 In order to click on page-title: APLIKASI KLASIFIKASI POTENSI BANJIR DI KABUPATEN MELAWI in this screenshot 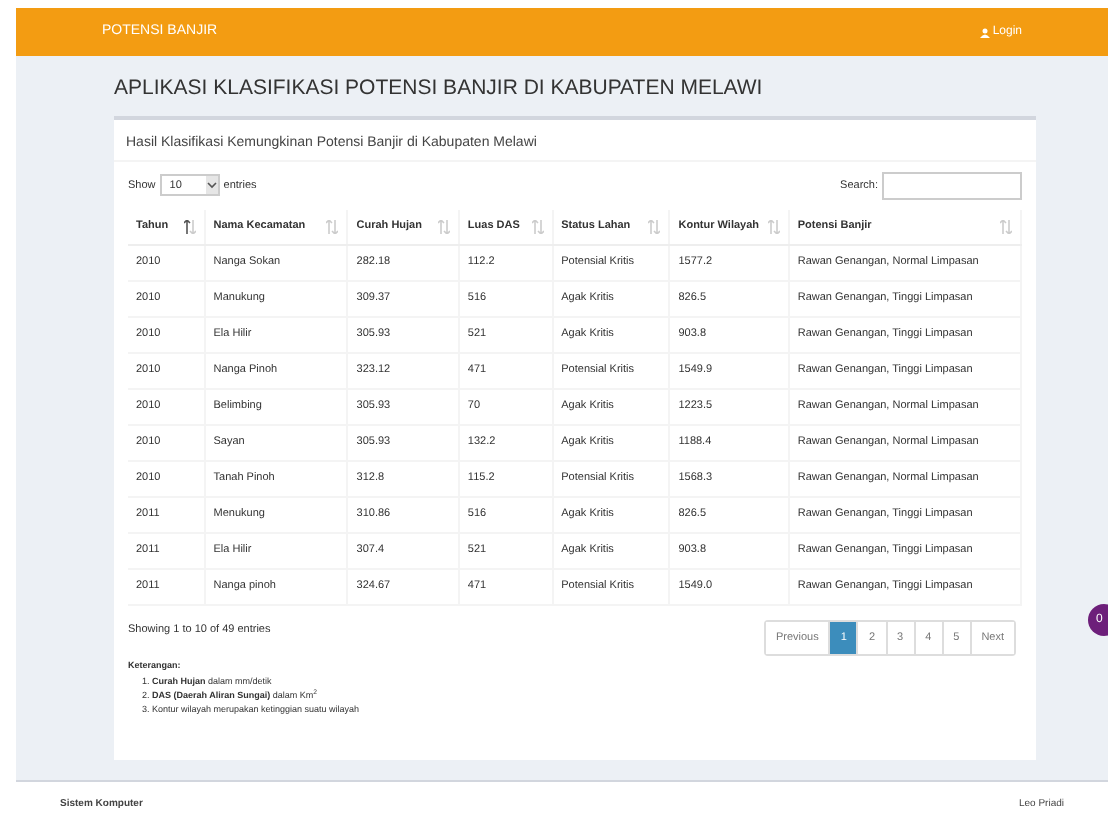, I will do `click(439, 89)`.